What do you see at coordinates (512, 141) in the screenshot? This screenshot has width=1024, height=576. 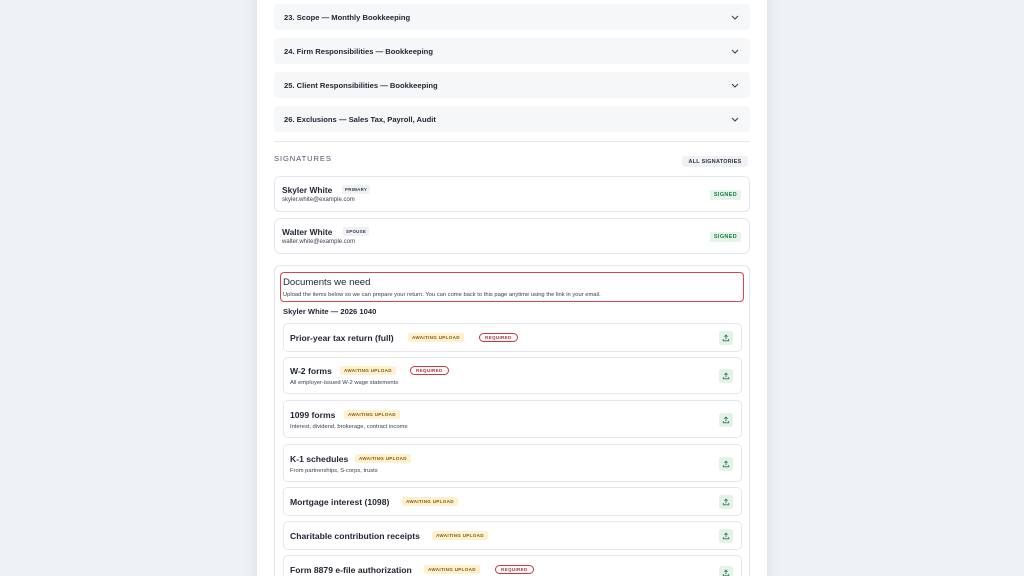 I see `section-divider` at bounding box center [512, 141].